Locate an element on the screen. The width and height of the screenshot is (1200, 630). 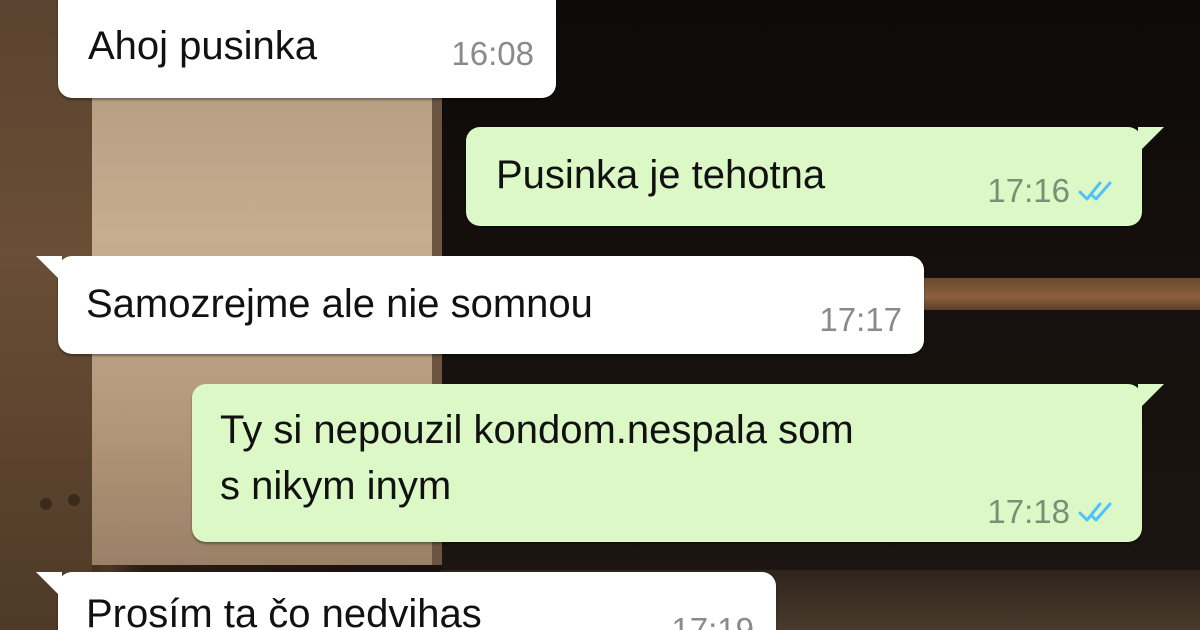
message-time: 17:17 is located at coordinates (860, 319).